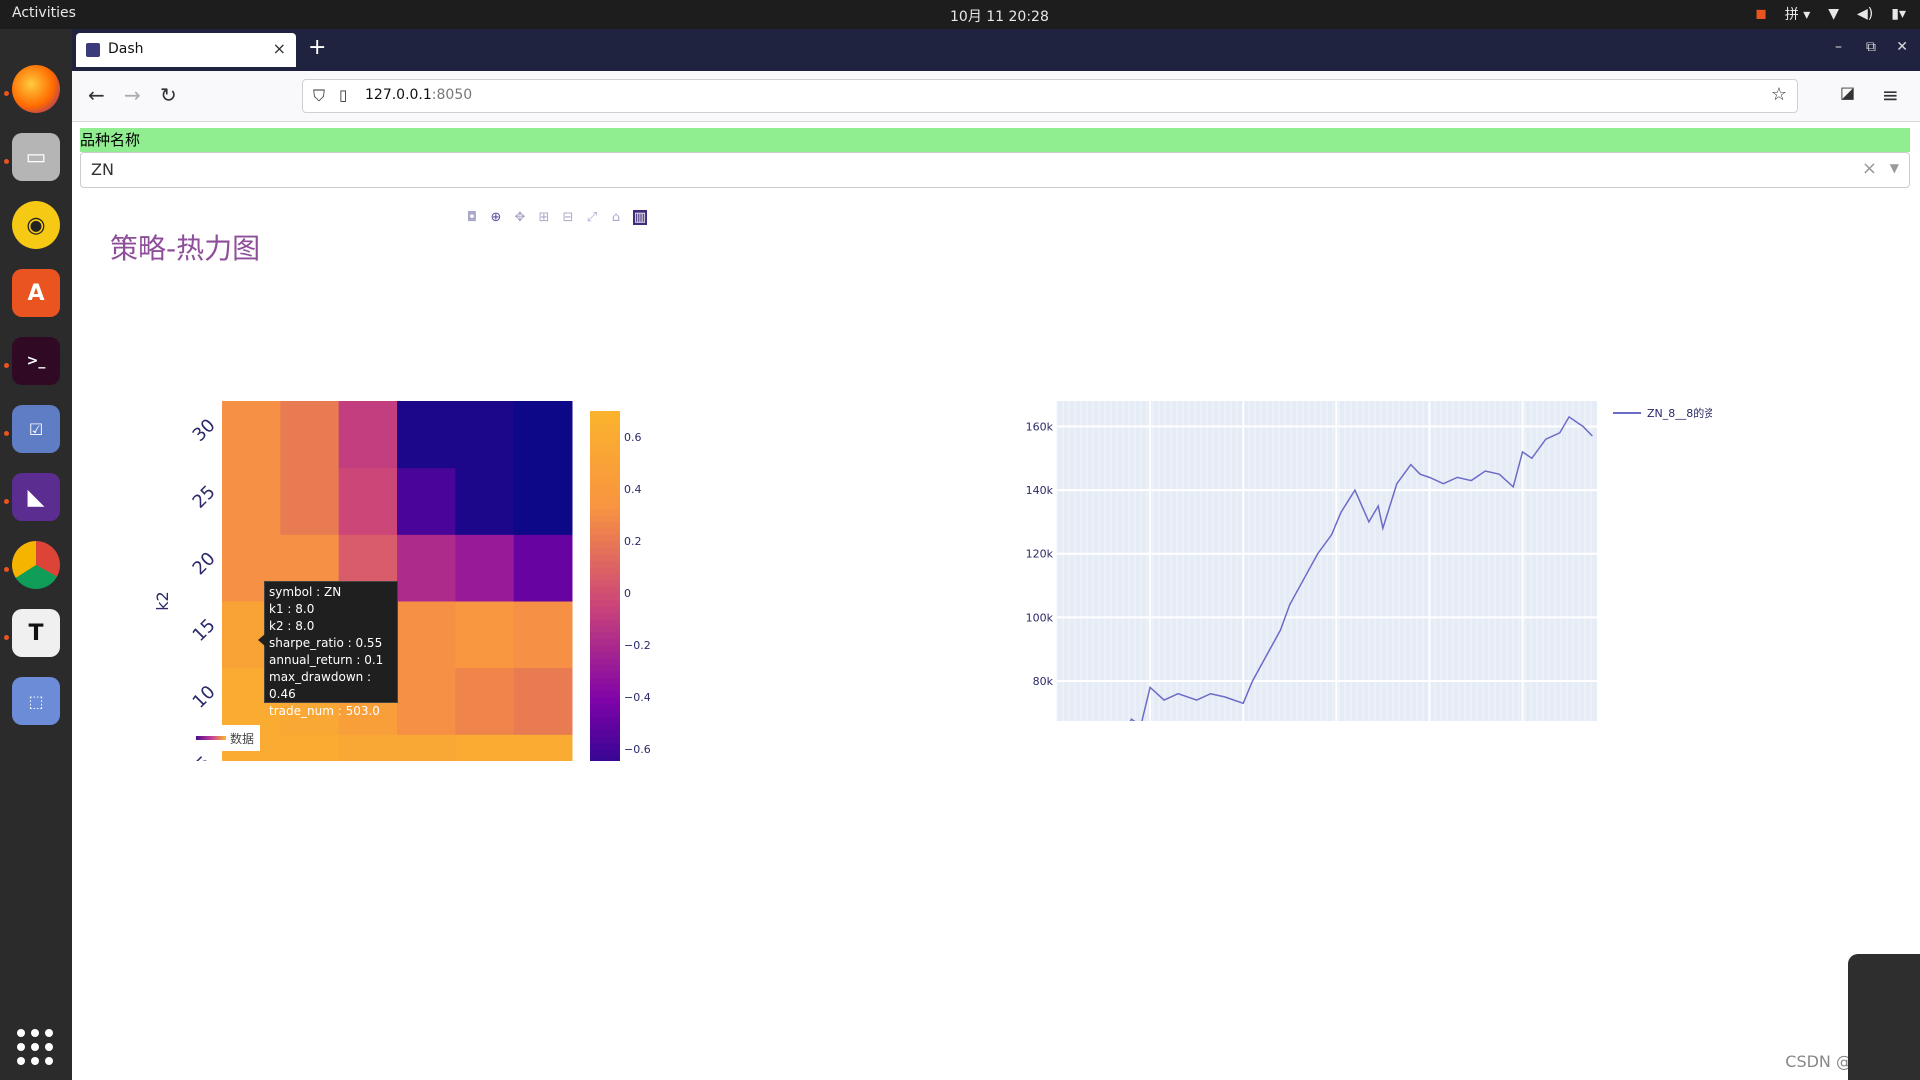 The width and height of the screenshot is (1920, 1080). Describe the element at coordinates (96, 95) in the screenshot. I see `back-icon: ←` at that location.